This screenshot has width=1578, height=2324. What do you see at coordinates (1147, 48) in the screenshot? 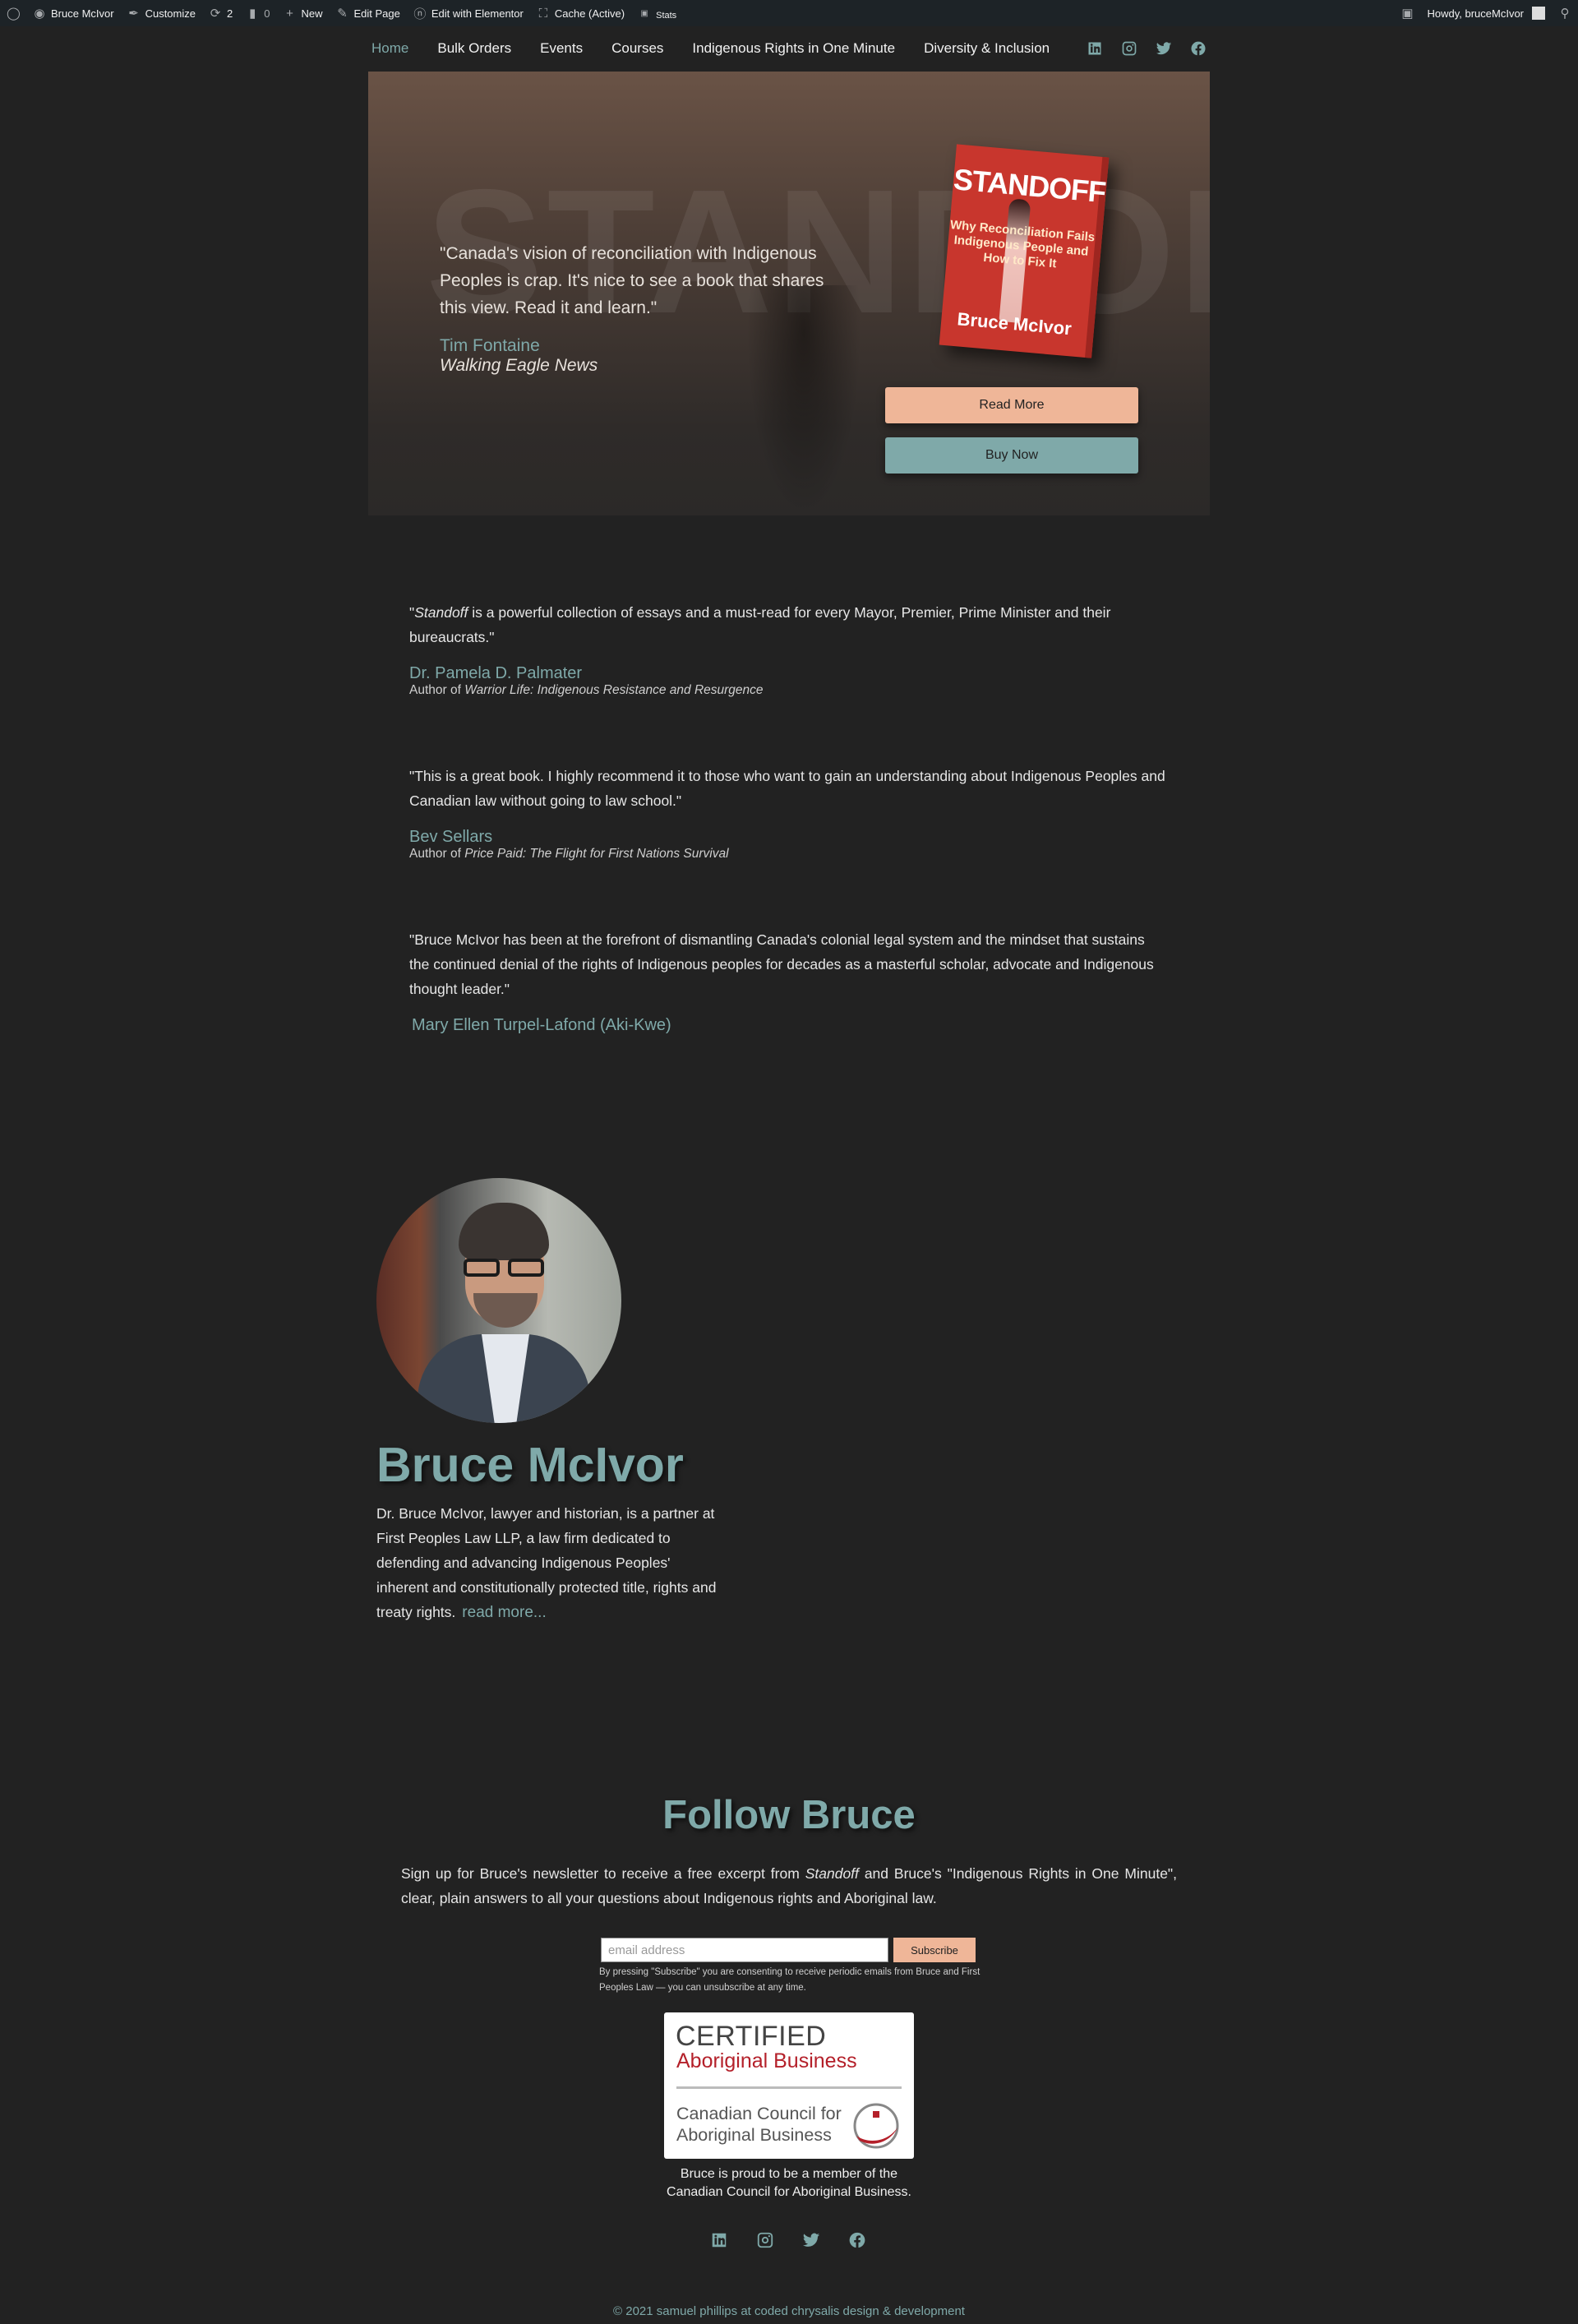
I see `nav-social-links` at bounding box center [1147, 48].